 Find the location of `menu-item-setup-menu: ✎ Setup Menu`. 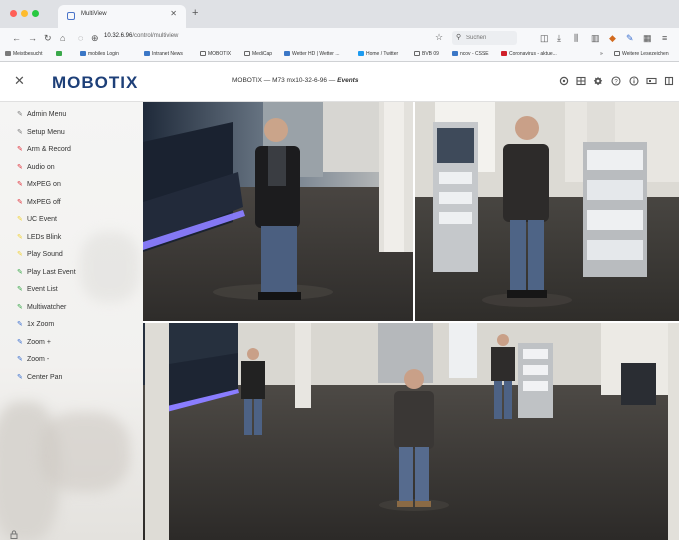

menu-item-setup-menu: ✎ Setup Menu is located at coordinates (71, 133).